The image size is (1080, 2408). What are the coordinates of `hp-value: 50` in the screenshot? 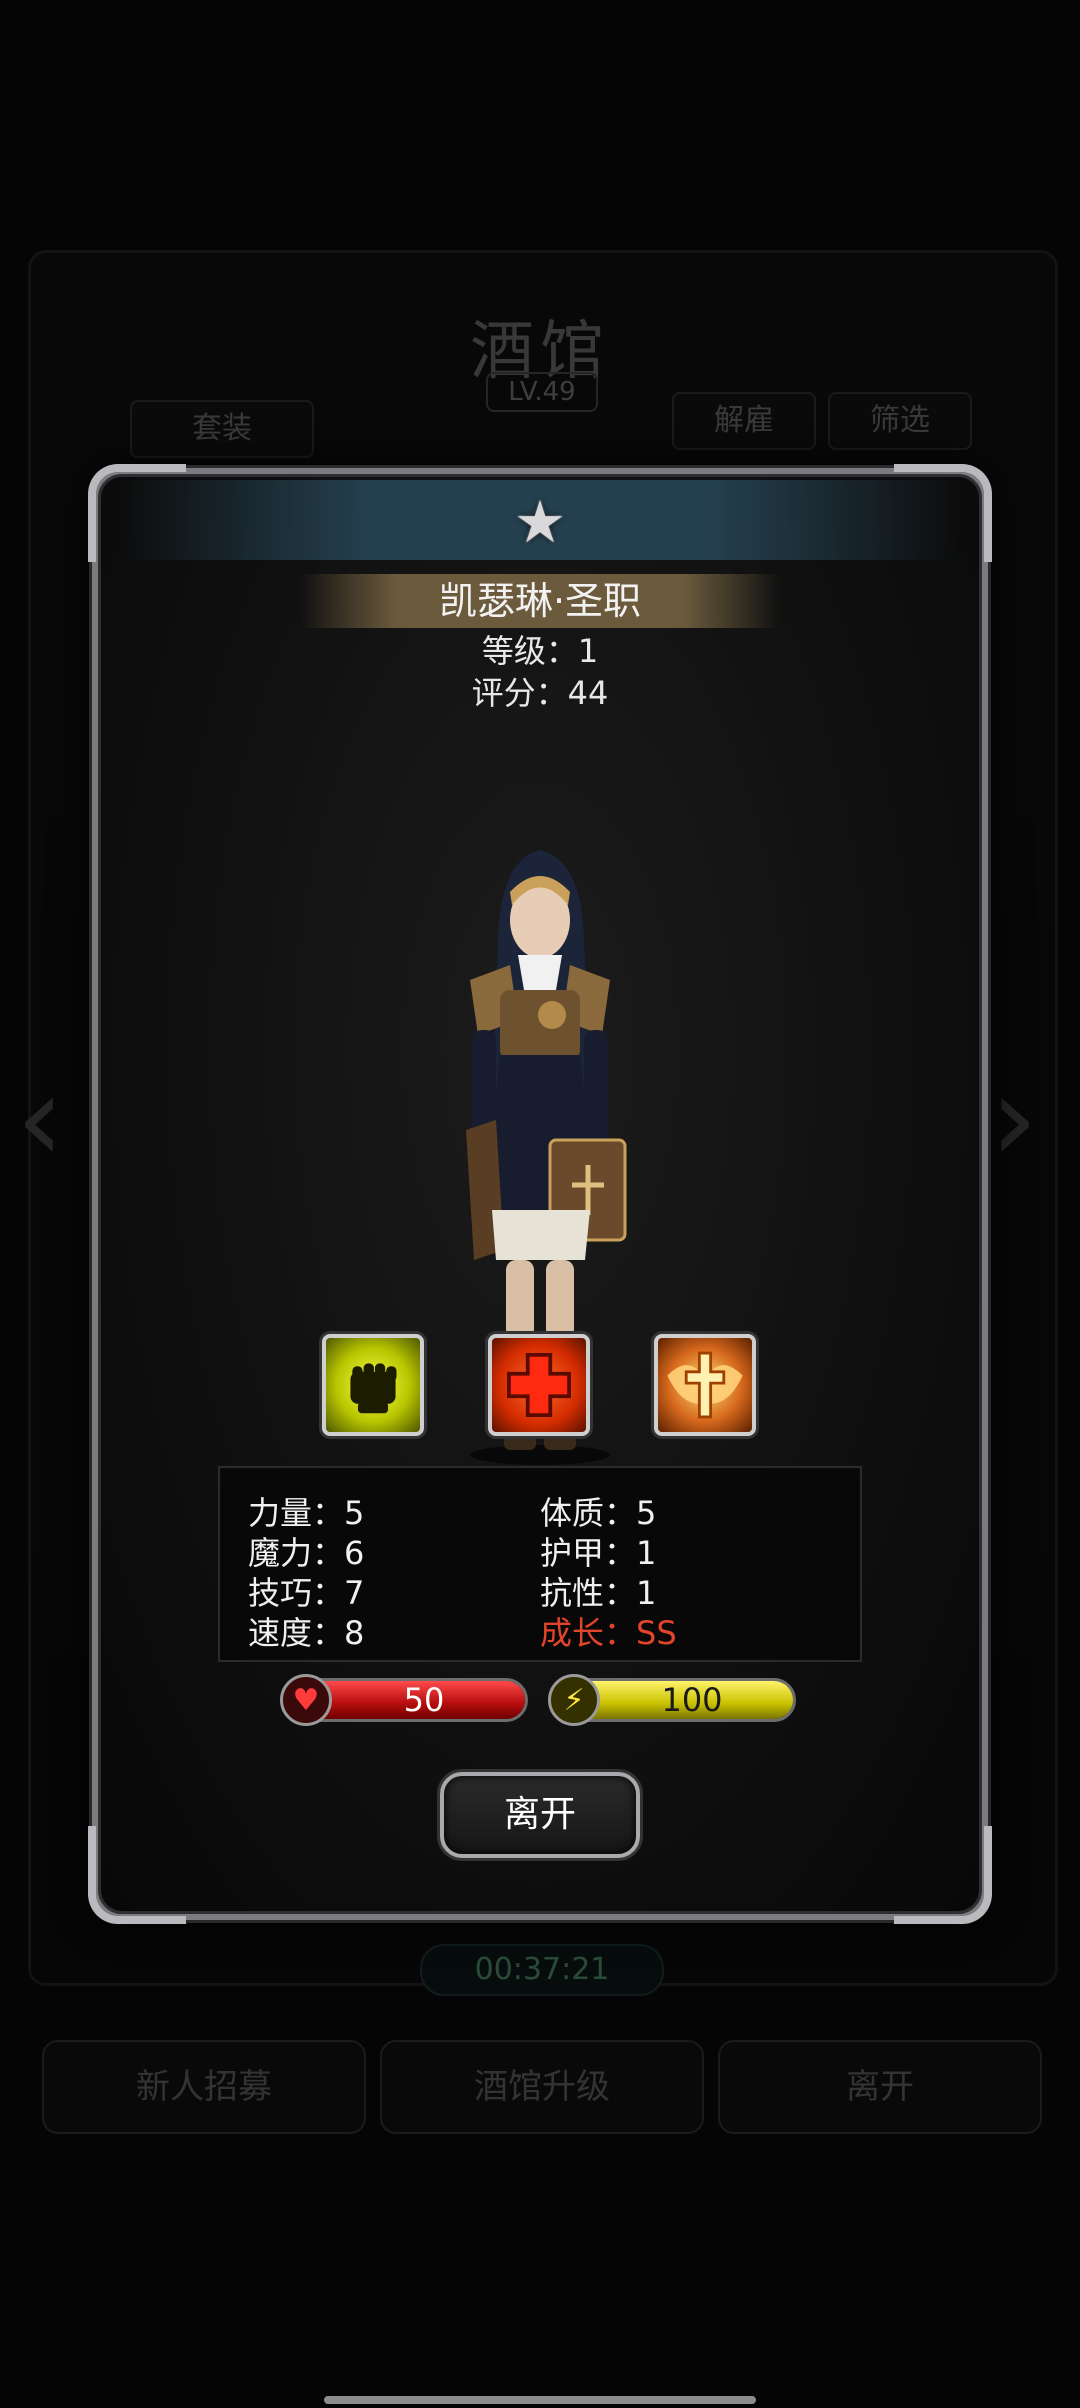 It's located at (424, 1700).